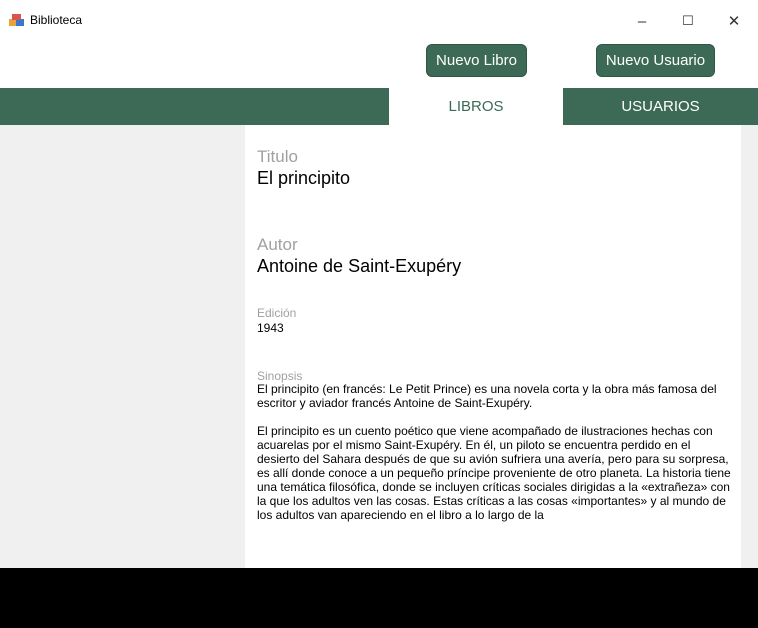 This screenshot has width=758, height=628. Describe the element at coordinates (56, 20) in the screenshot. I see `window-title: Biblioteca` at that location.